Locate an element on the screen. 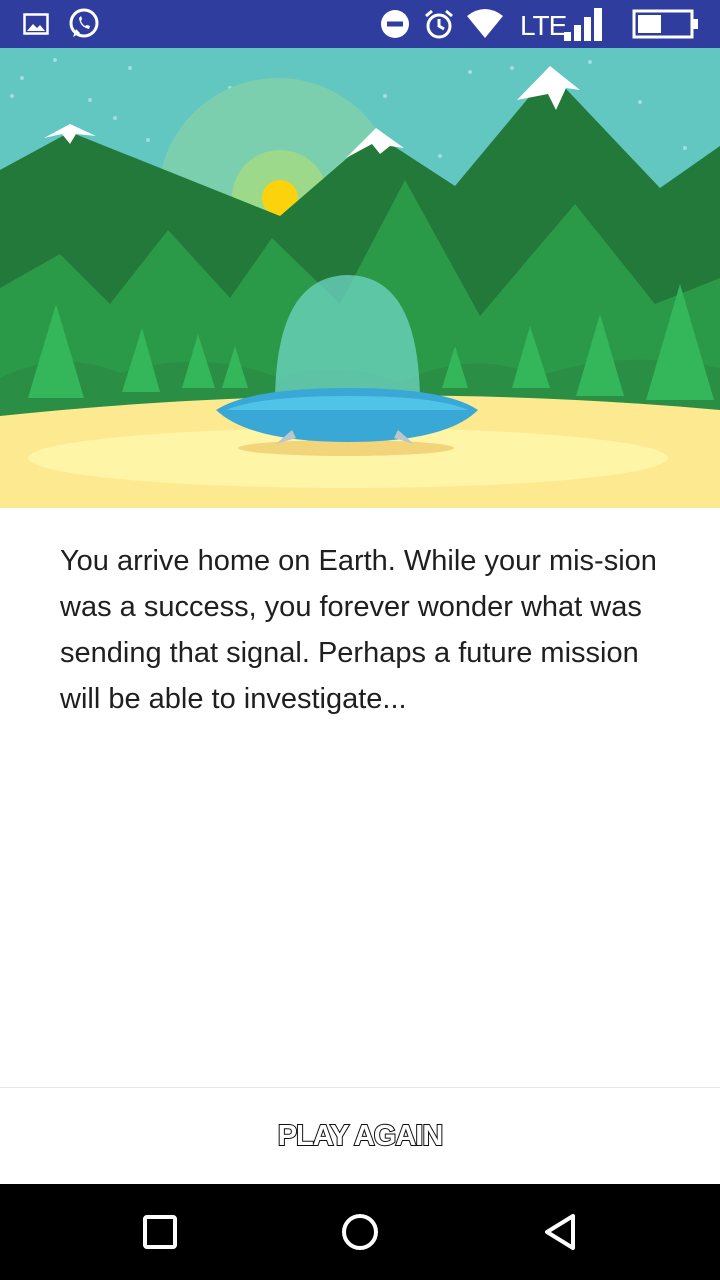 Image resolution: width=720 pixels, height=1280 pixels. back-icon is located at coordinates (560, 1232).